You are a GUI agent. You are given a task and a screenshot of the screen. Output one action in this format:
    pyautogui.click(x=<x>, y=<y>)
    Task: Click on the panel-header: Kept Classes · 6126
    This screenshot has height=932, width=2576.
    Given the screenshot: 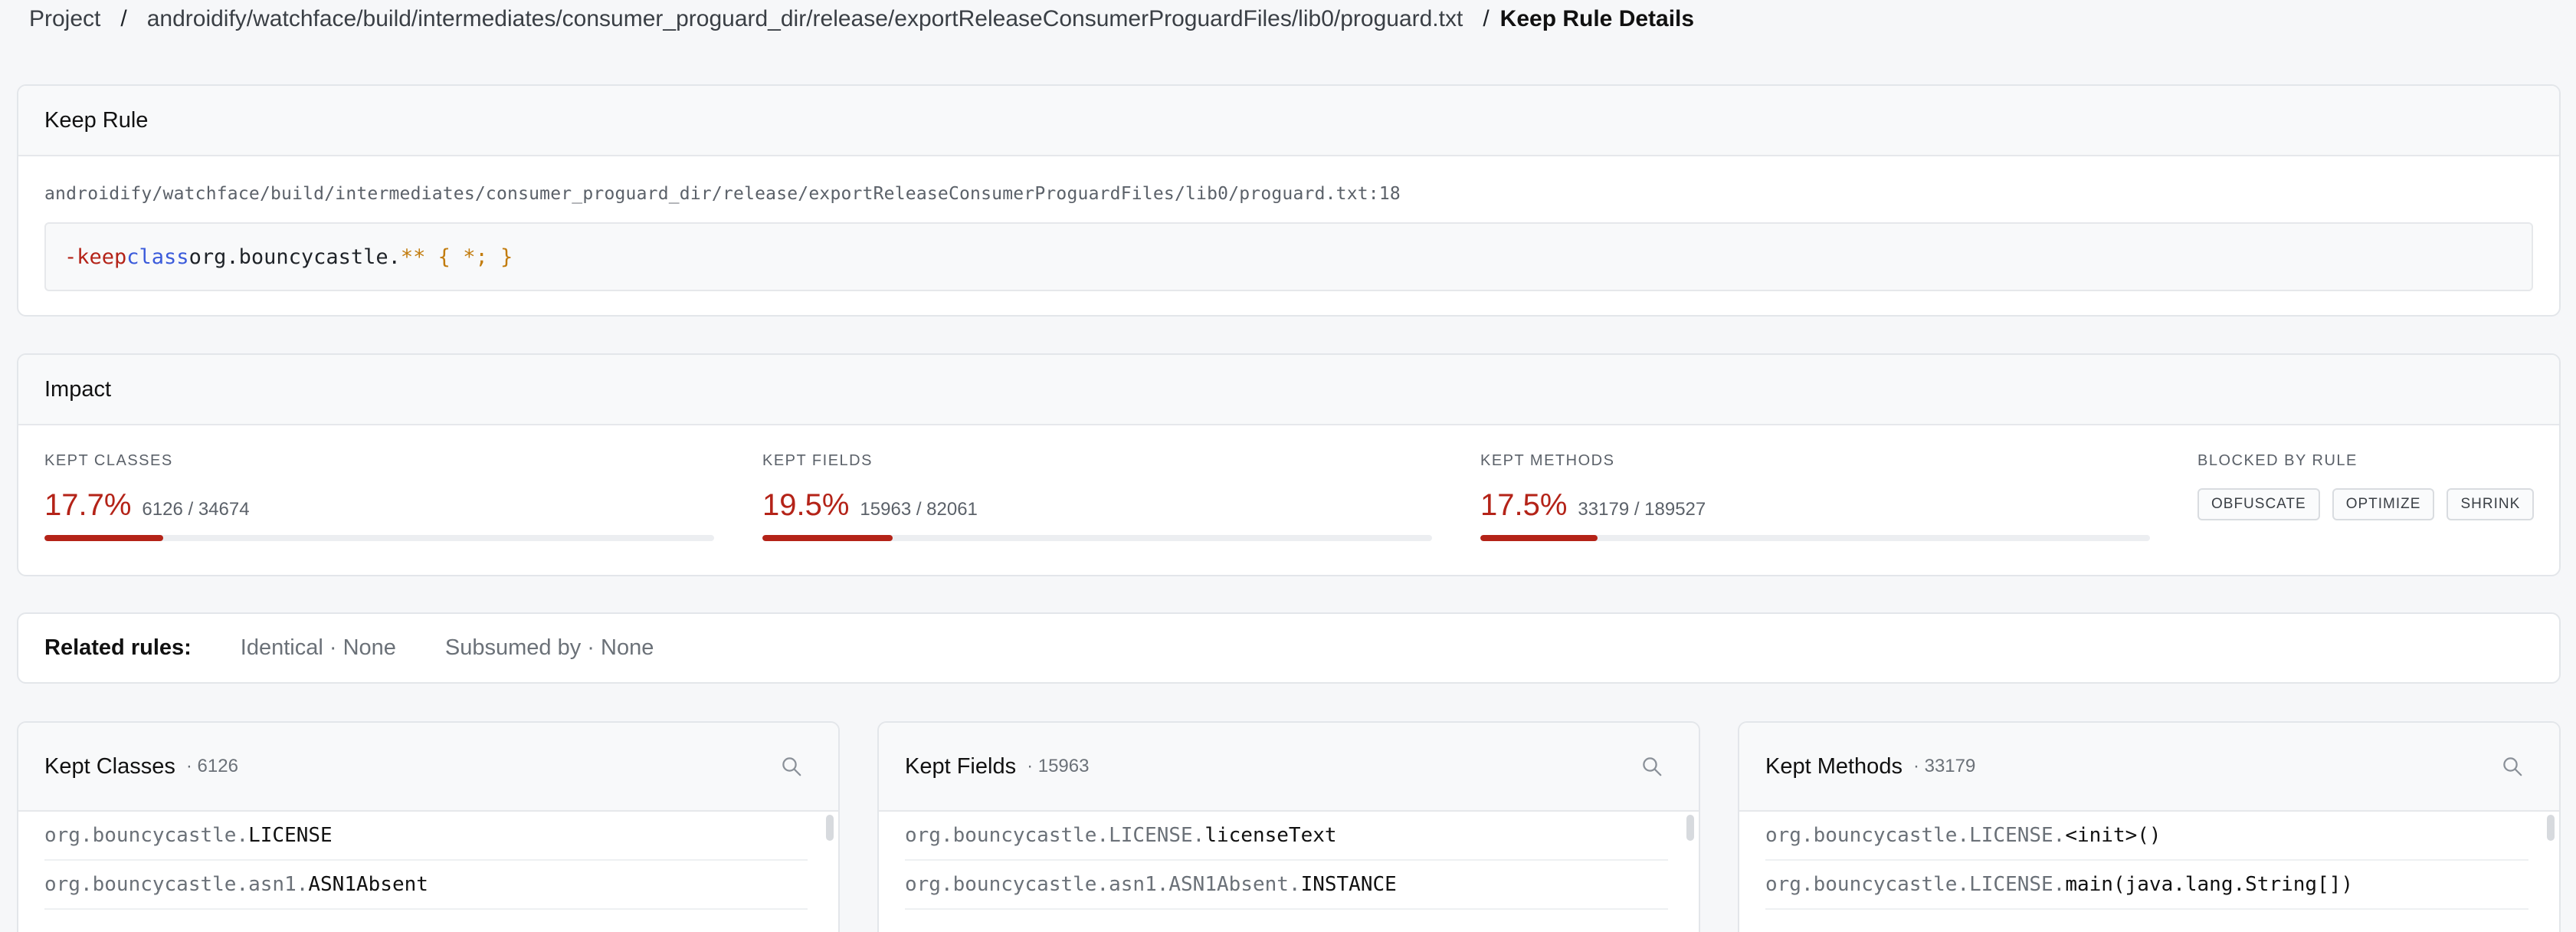 What is the action you would take?
    pyautogui.click(x=428, y=767)
    